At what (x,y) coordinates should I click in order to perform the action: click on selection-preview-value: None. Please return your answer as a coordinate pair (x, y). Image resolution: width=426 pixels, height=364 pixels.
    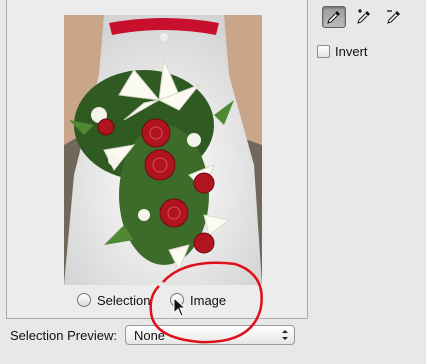
    Looking at the image, I should click on (149, 335).